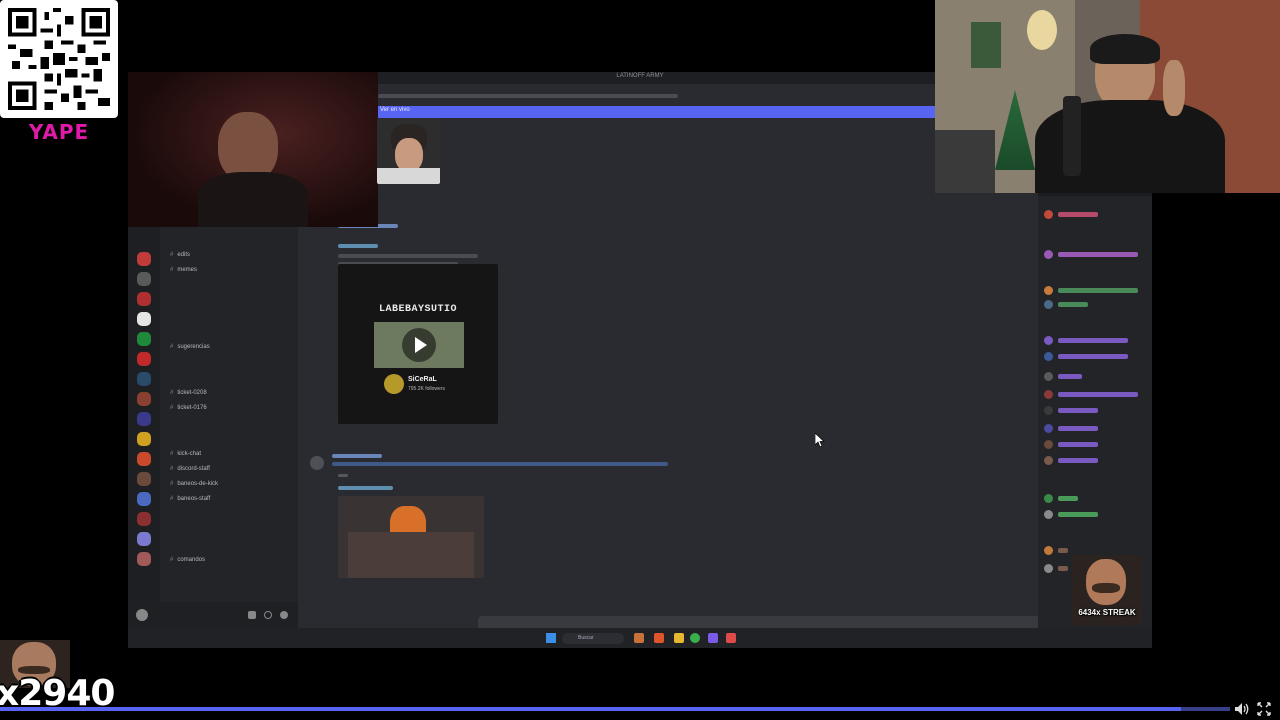 The height and width of the screenshot is (720, 1280). I want to click on qr-code-icon, so click(59, 59).